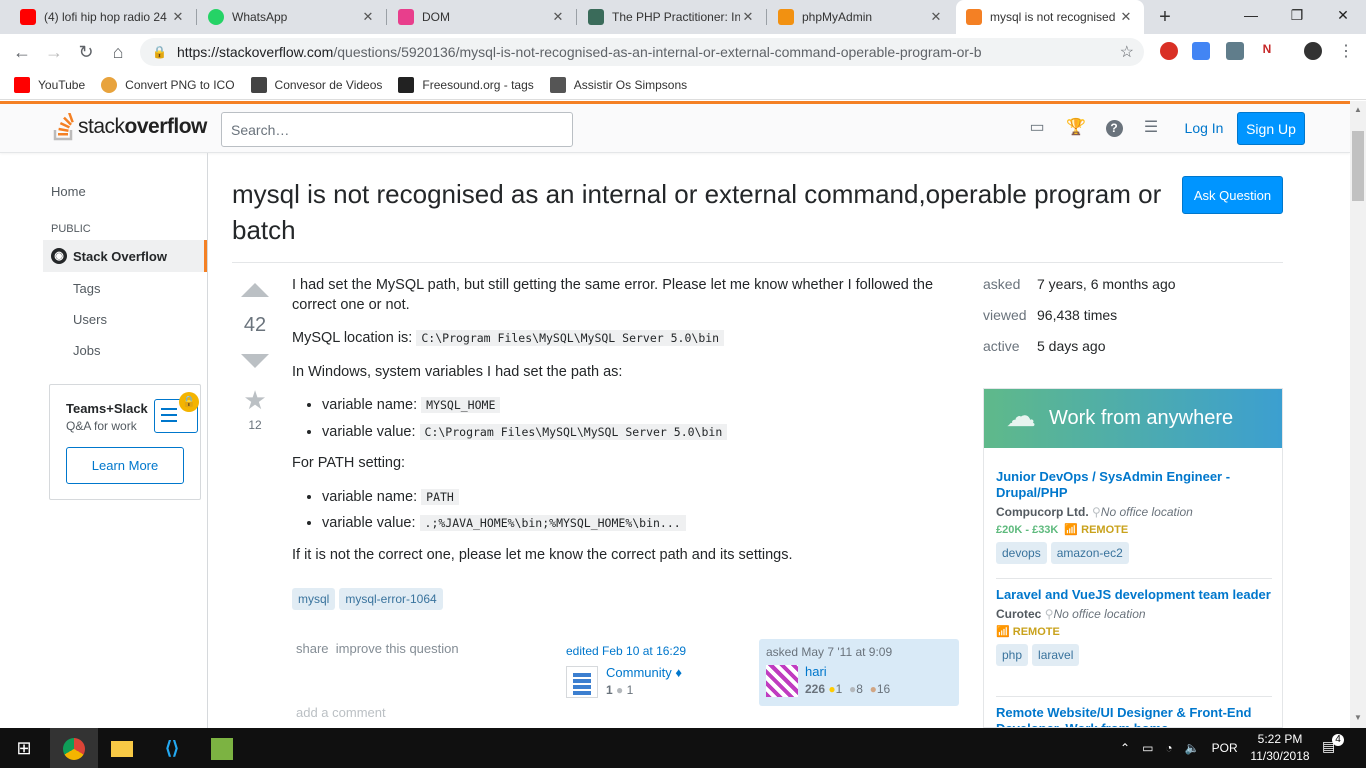 The height and width of the screenshot is (768, 1366). What do you see at coordinates (1313, 51) in the screenshot?
I see `profile-avatar` at bounding box center [1313, 51].